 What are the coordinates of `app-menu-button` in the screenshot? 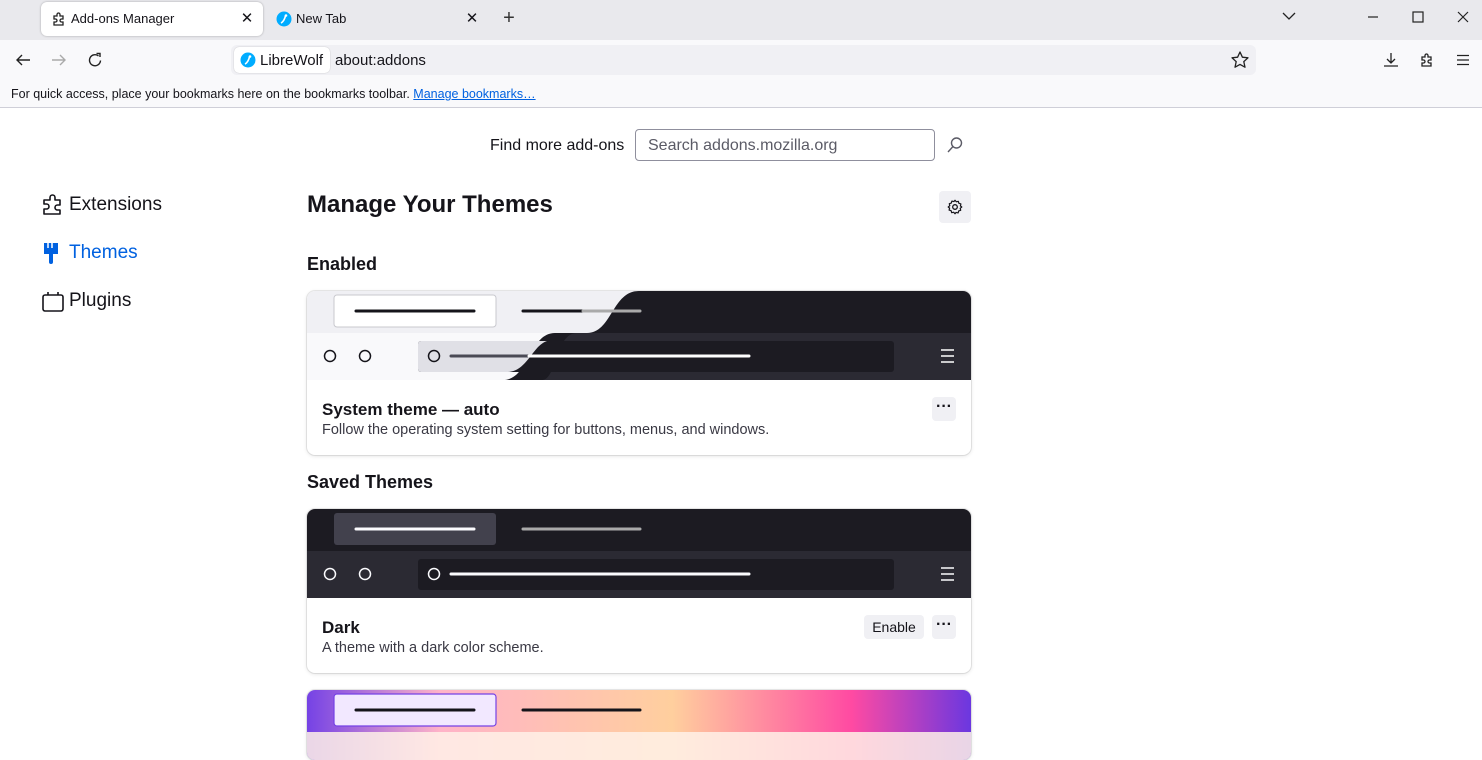 It's located at (1463, 60).